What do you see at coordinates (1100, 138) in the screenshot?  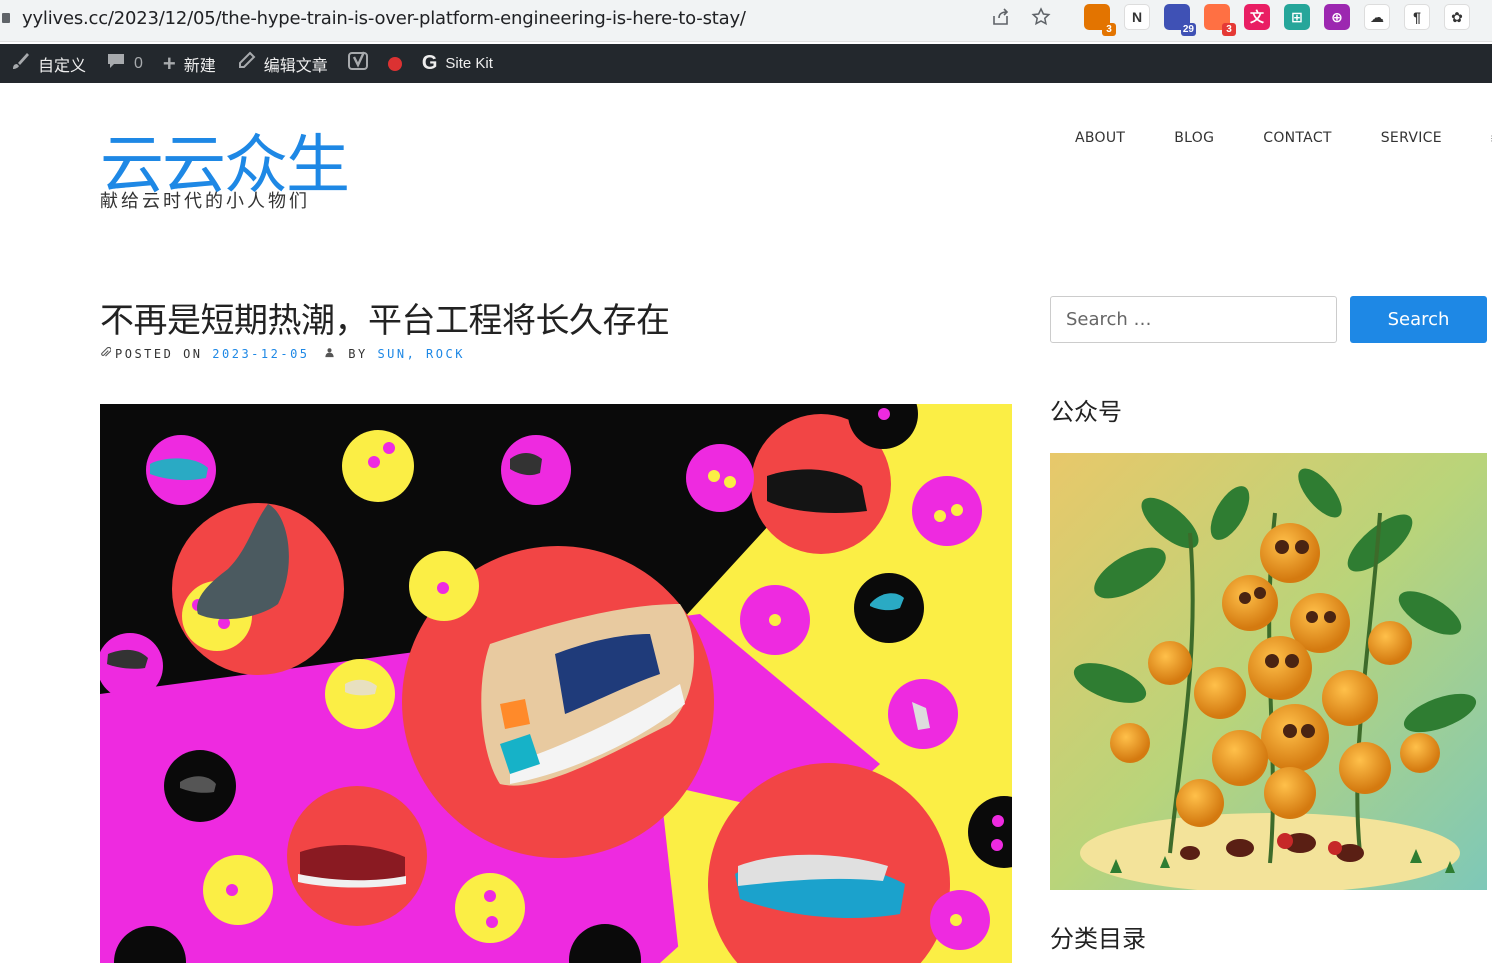 I see `nav-about: ABOUT` at bounding box center [1100, 138].